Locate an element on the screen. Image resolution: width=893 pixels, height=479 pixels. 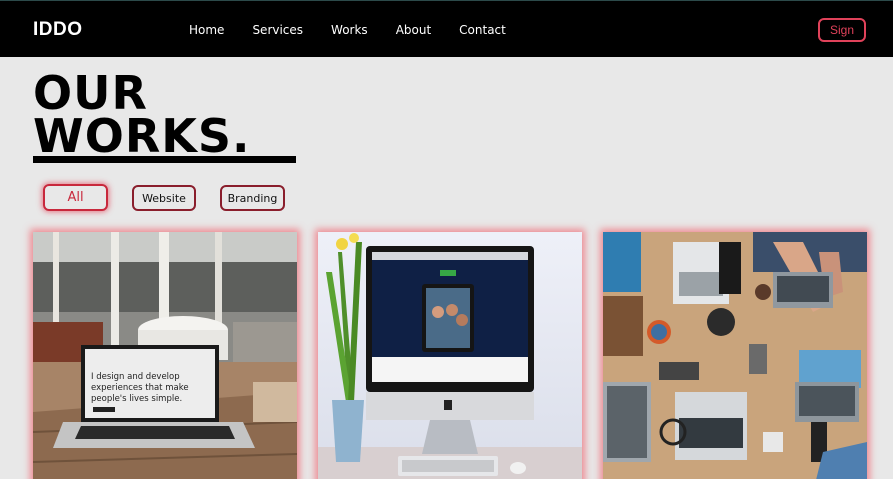
laptop-text-line-1: I design and develop is located at coordinates (135, 377).